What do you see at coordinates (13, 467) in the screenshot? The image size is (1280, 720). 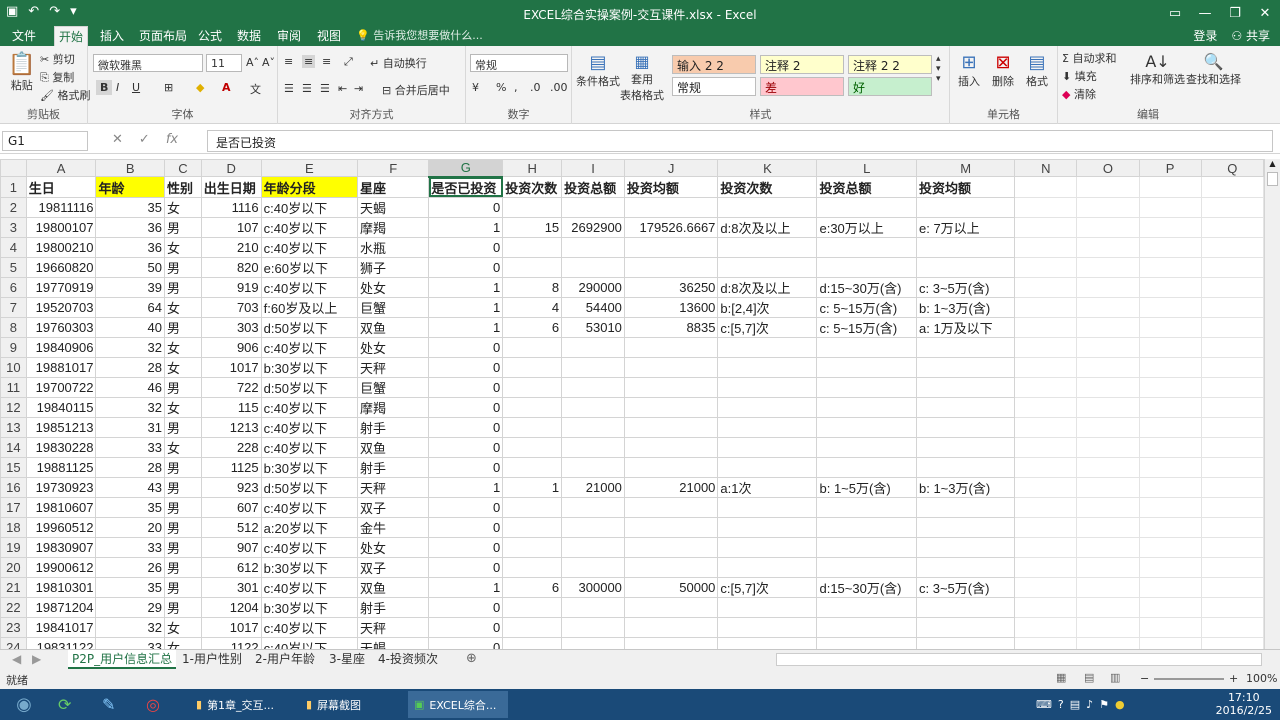 I see `row-header: 15` at bounding box center [13, 467].